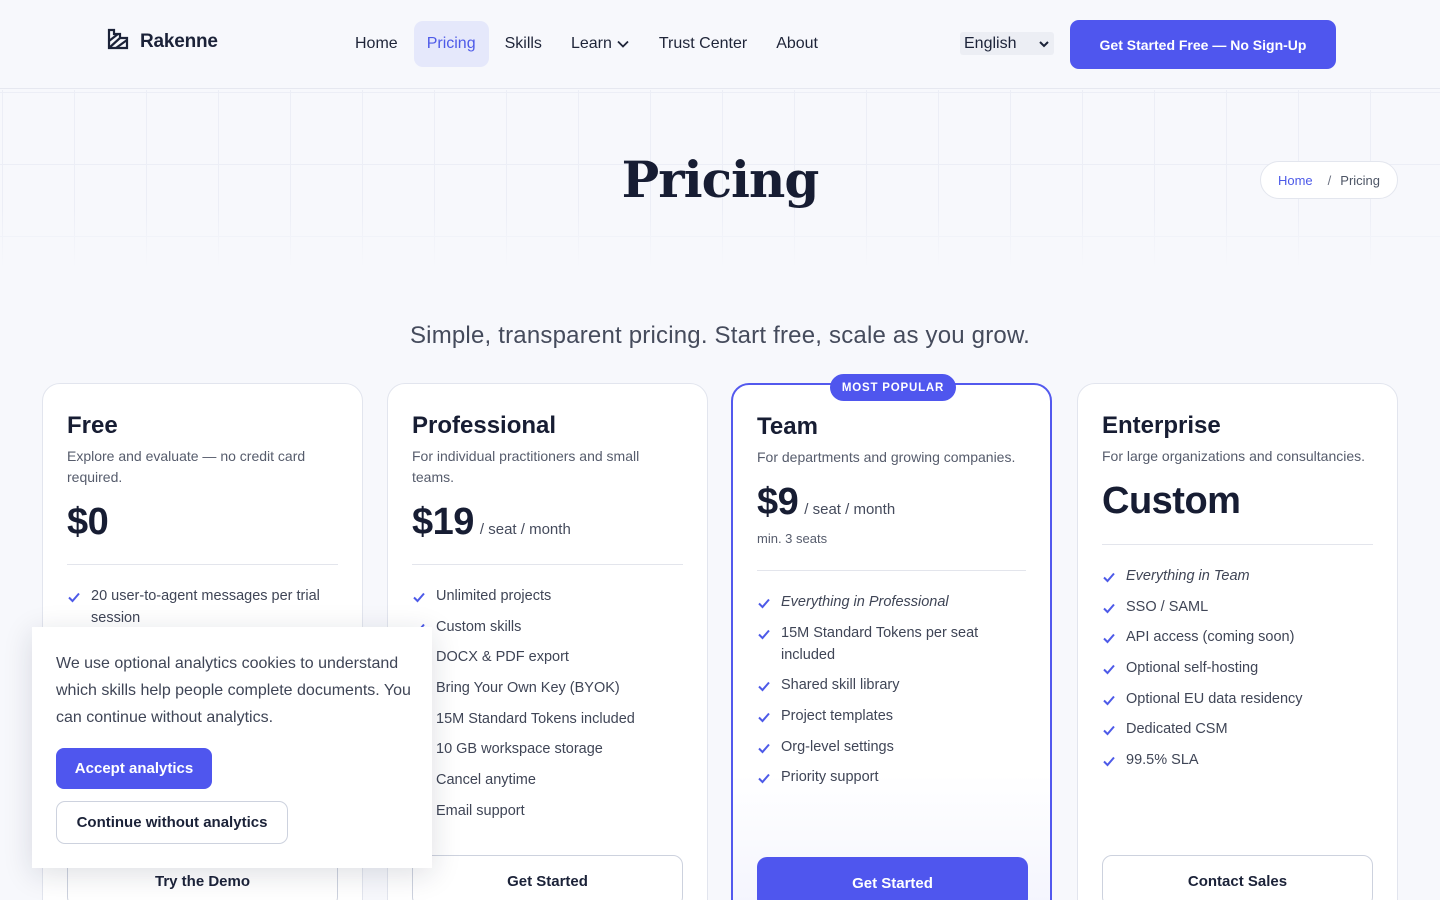 The width and height of the screenshot is (1440, 900). I want to click on price-note: min. 3 seats, so click(792, 538).